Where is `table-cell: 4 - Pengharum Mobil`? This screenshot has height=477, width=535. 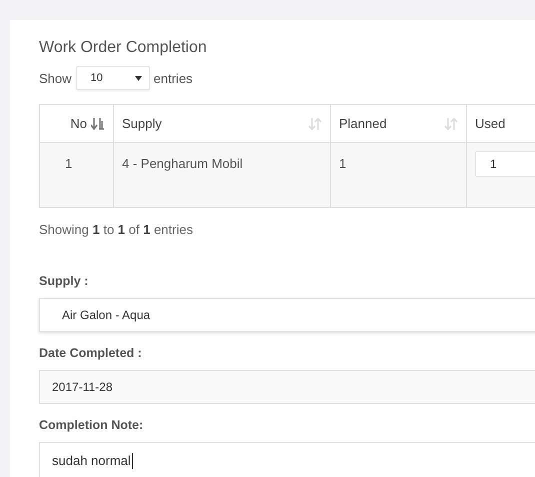 table-cell: 4 - Pengharum Mobil is located at coordinates (222, 175).